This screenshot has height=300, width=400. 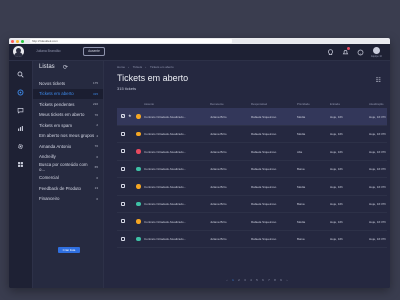 I want to click on company-avatar, so click(x=18, y=51).